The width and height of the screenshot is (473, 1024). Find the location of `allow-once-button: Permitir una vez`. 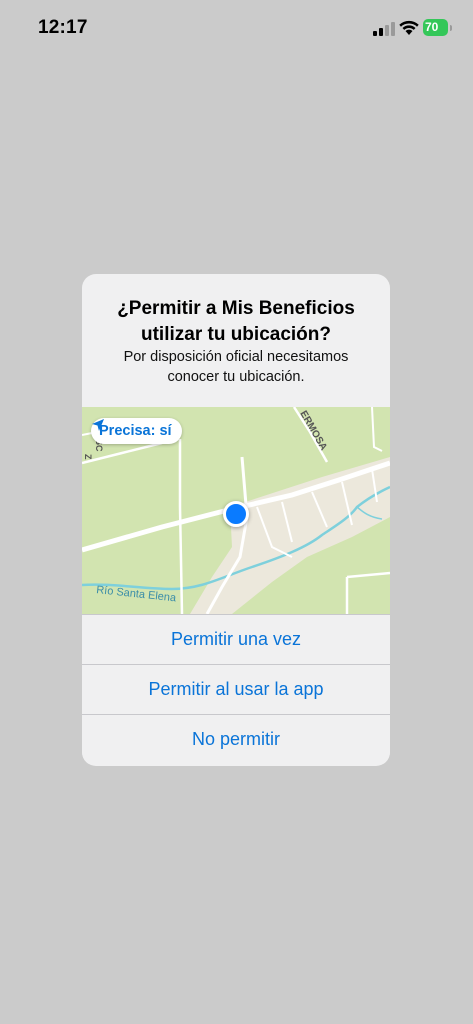

allow-once-button: Permitir una vez is located at coordinates (236, 639).